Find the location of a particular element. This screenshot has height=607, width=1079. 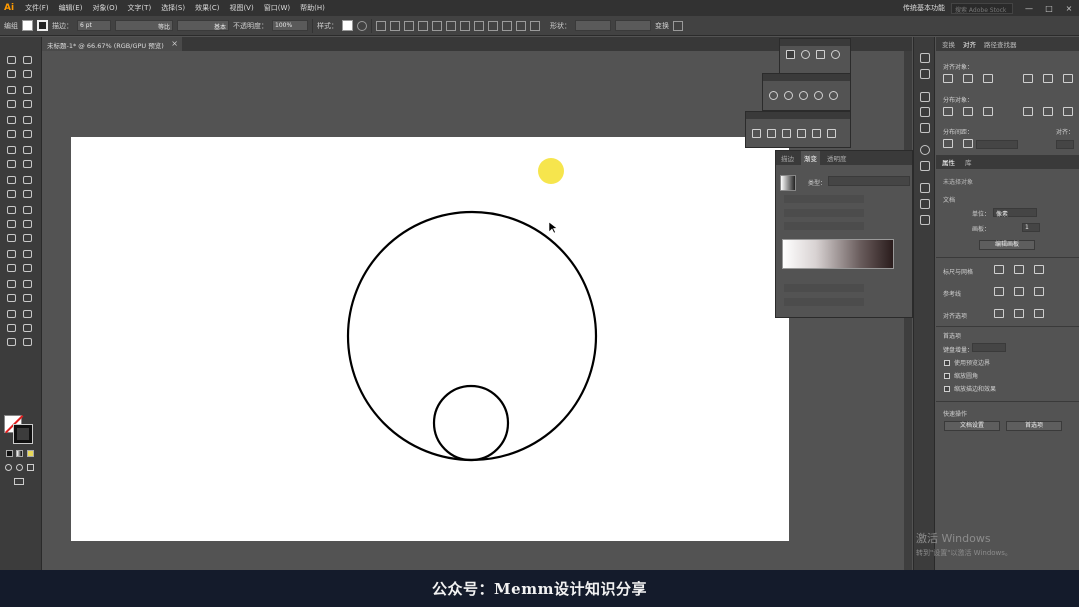

knife-tool-icon is located at coordinates (12, 284).